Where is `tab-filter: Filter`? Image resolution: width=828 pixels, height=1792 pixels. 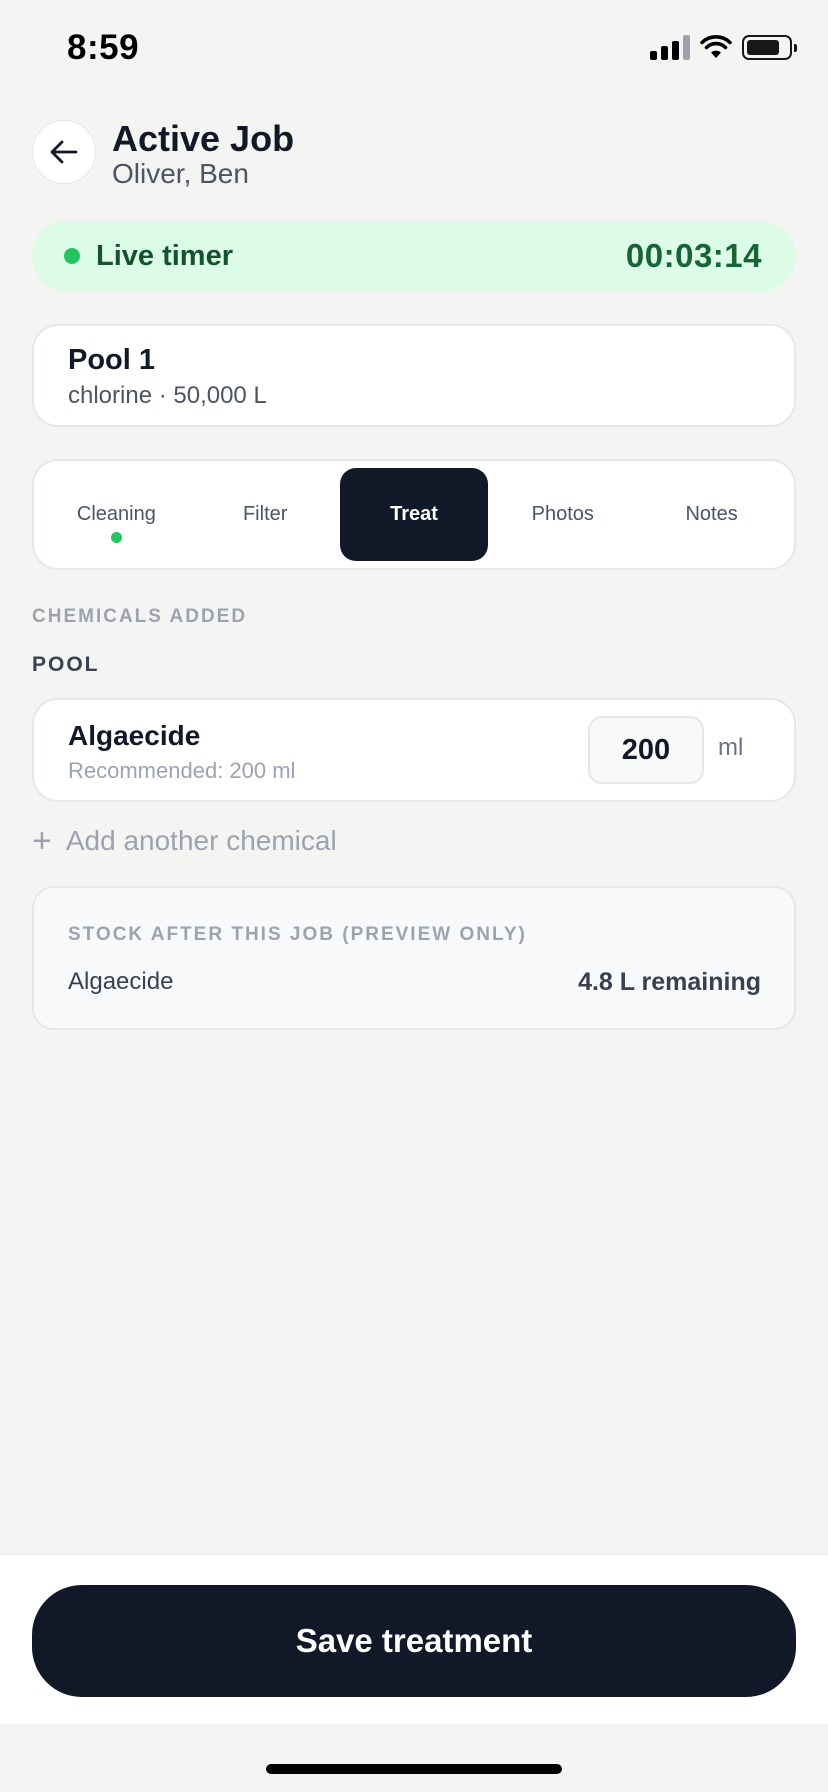 tab-filter: Filter is located at coordinates (265, 514).